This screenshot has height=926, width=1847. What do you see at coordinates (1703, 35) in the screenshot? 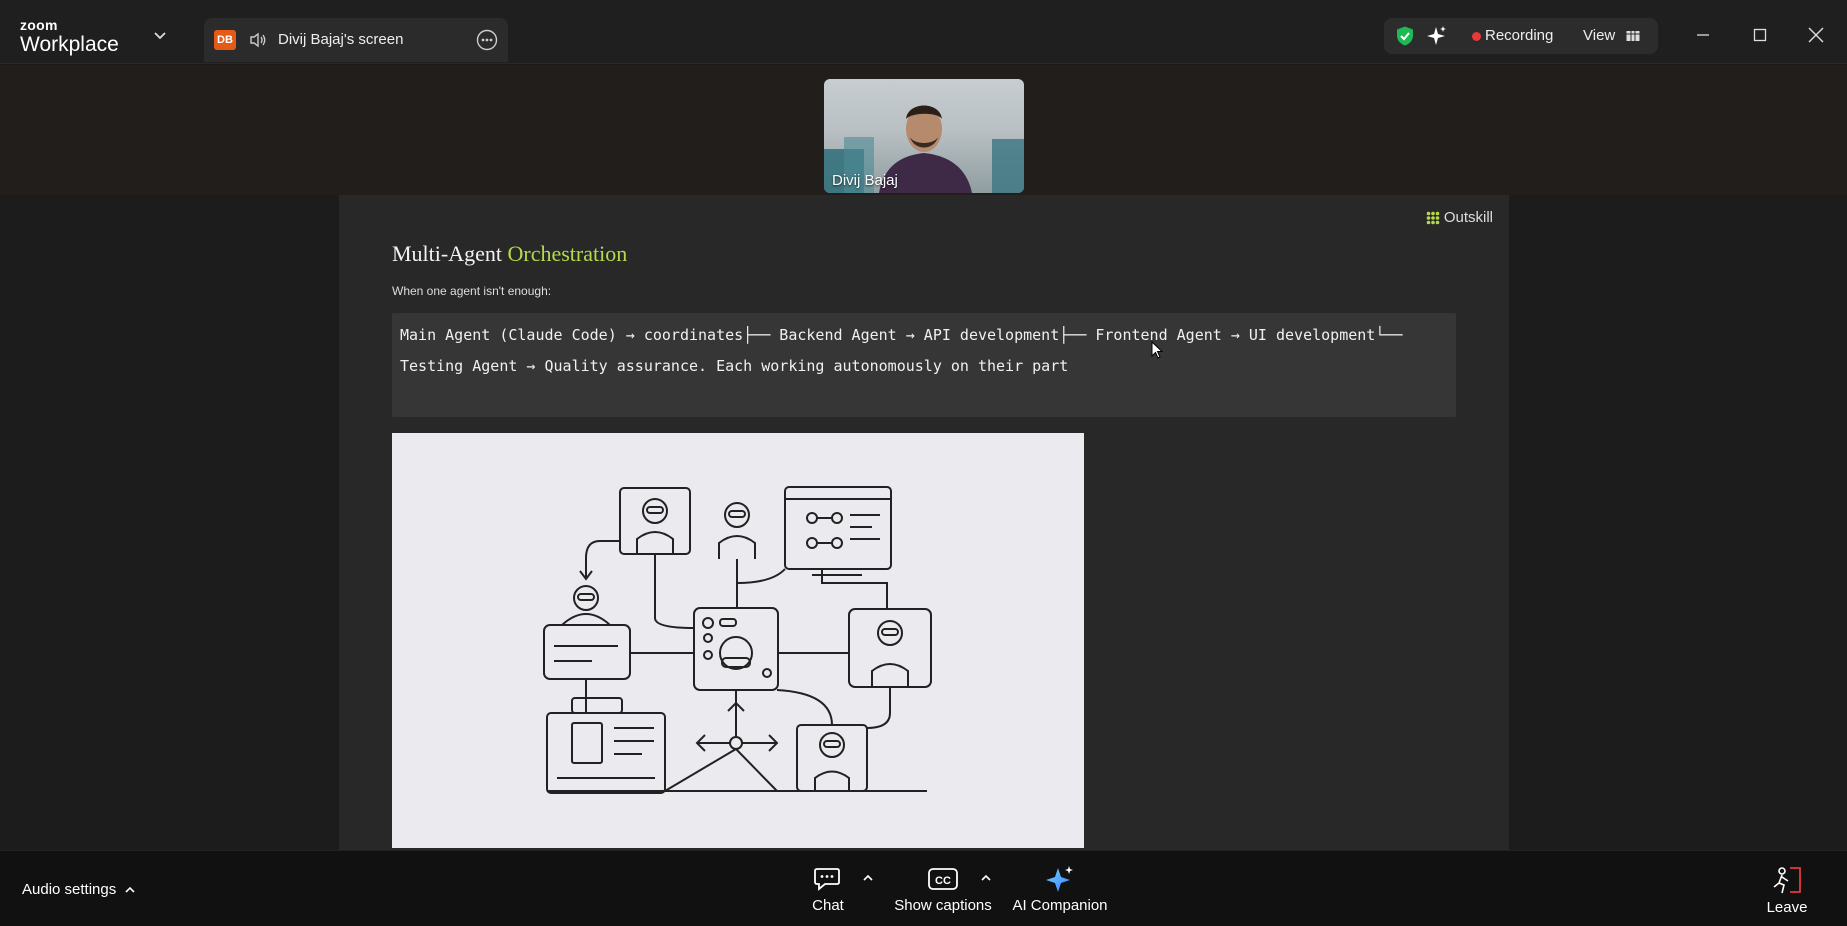
I see `minimize-icon` at bounding box center [1703, 35].